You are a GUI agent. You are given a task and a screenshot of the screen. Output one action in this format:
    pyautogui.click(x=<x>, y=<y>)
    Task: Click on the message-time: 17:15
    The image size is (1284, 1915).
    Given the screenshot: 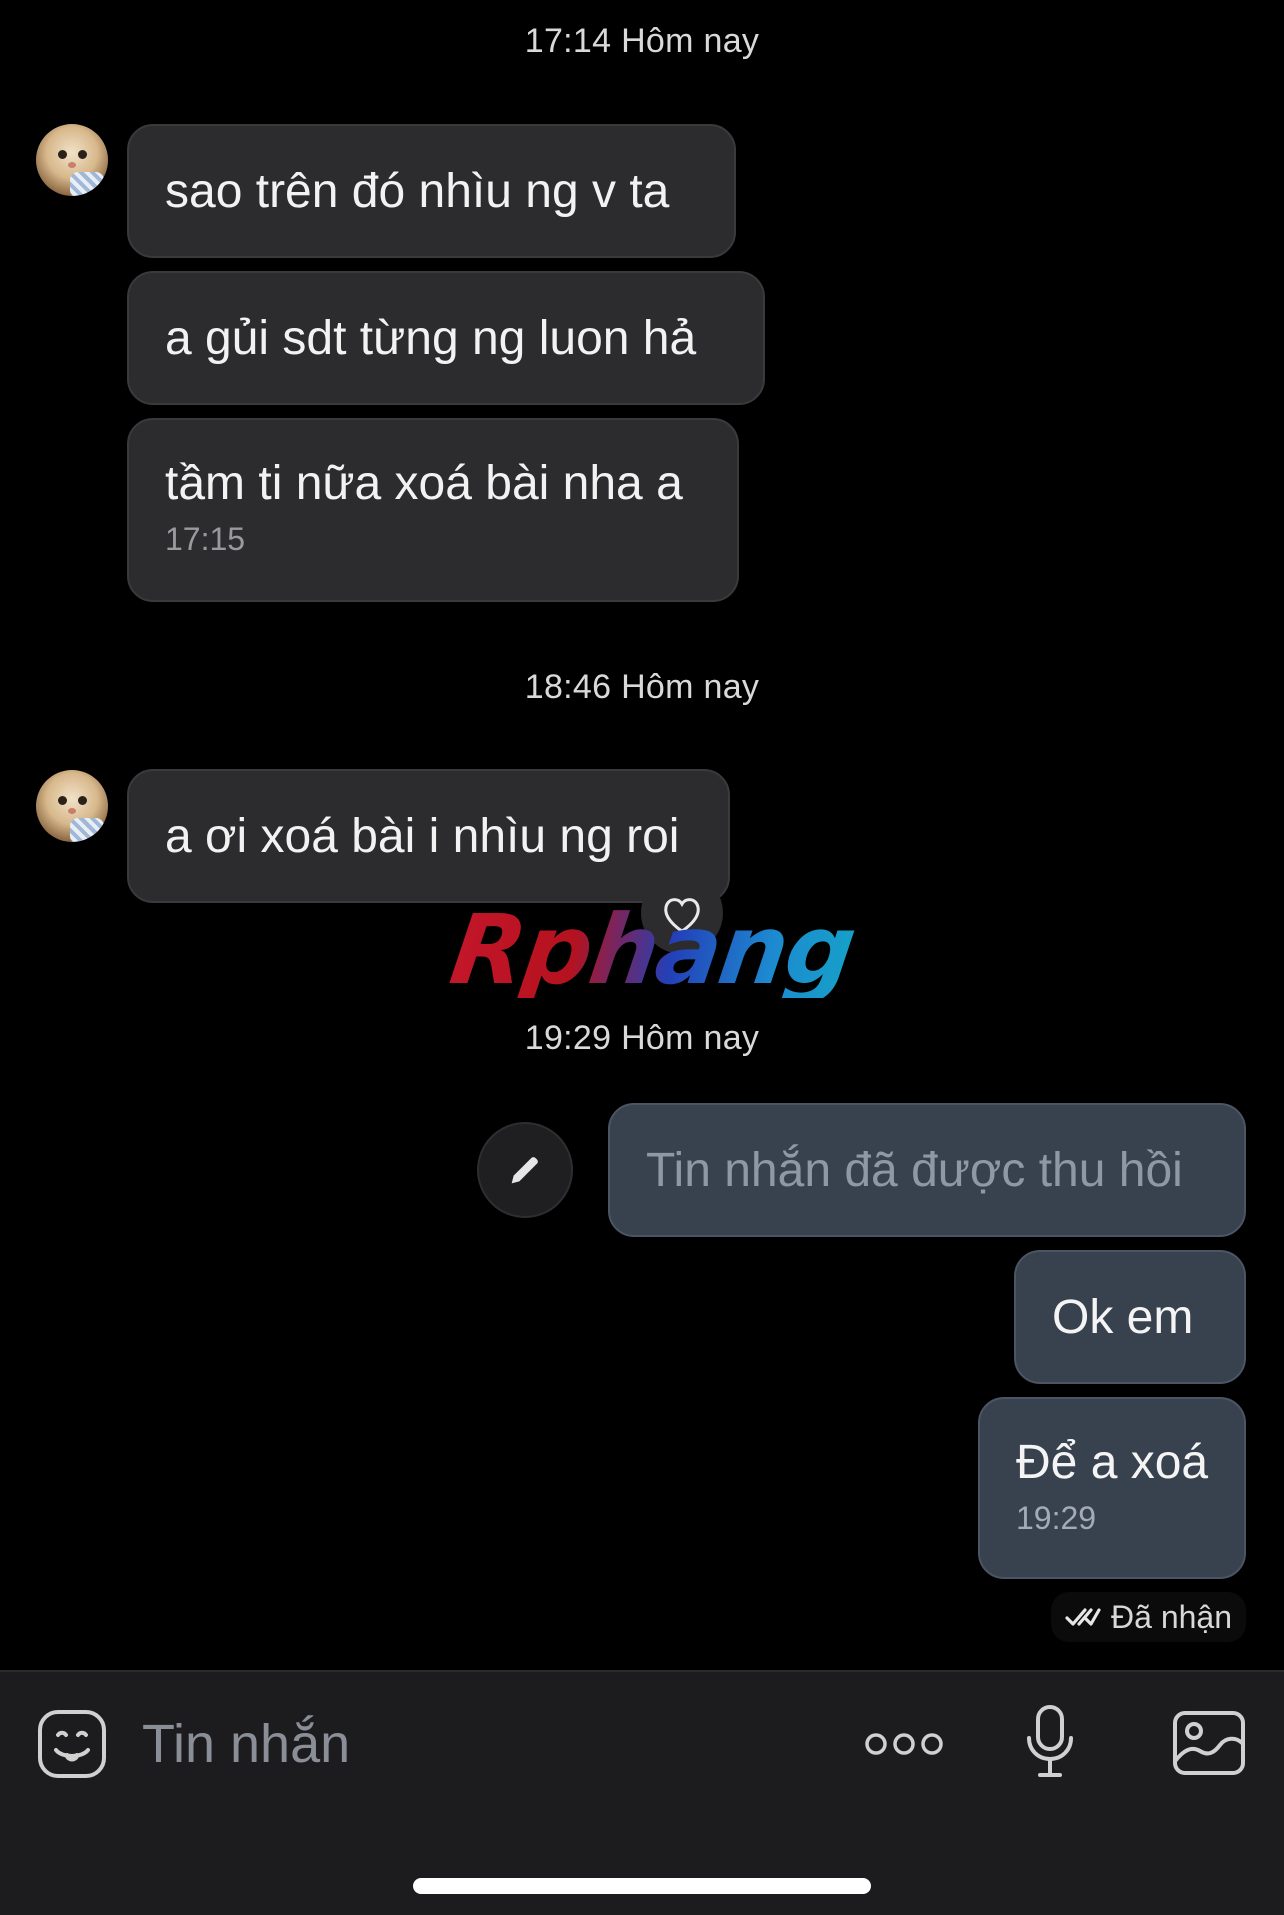 What is the action you would take?
    pyautogui.click(x=205, y=539)
    